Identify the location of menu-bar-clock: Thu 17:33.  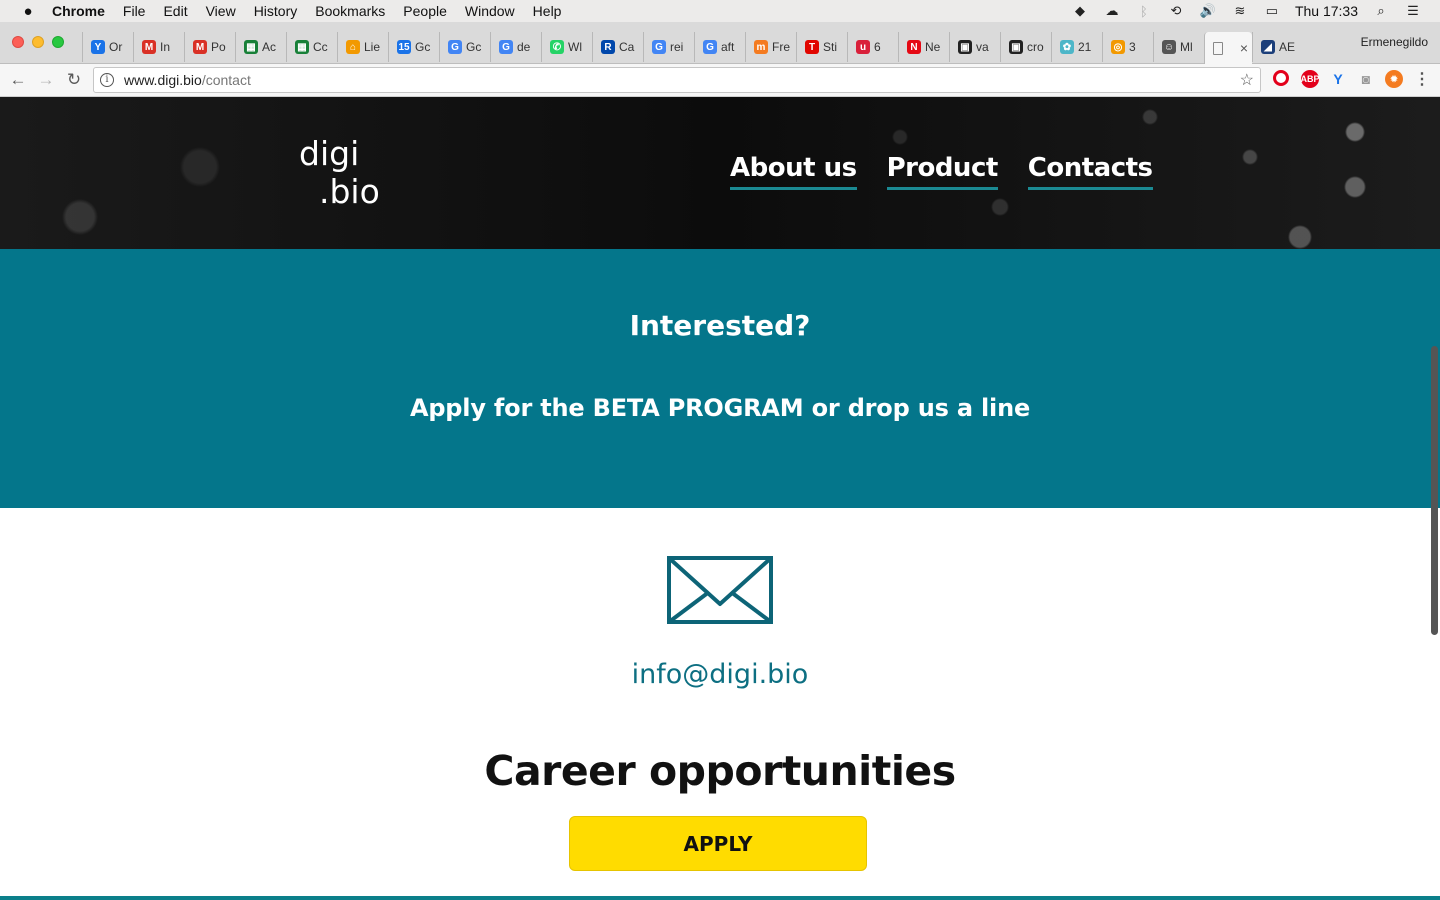
(1326, 11).